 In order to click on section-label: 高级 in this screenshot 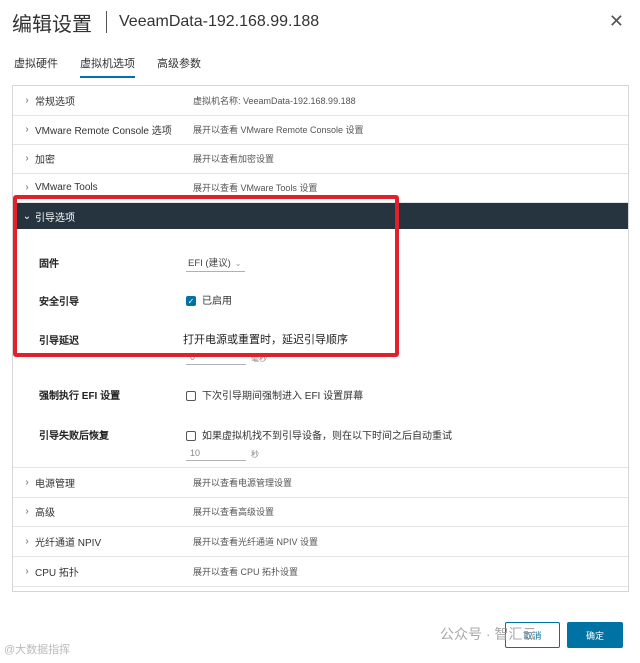, I will do `click(45, 513)`.